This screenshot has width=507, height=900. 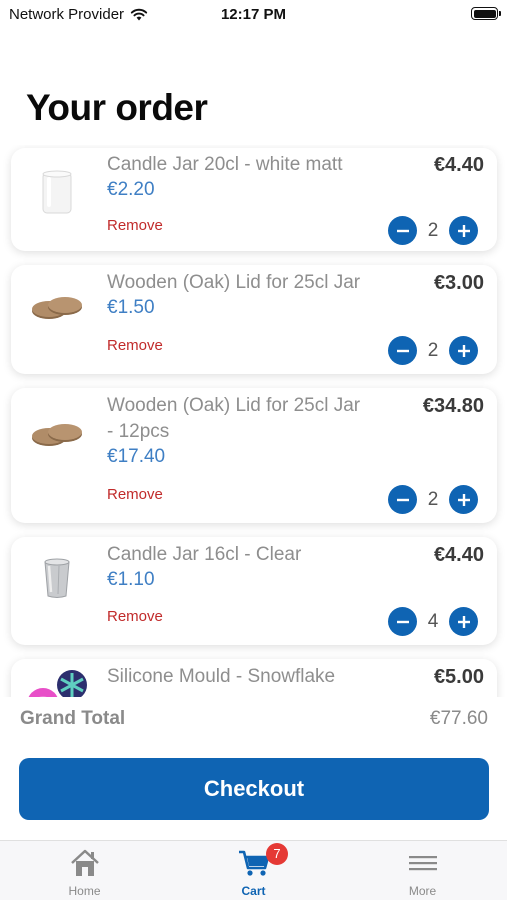 What do you see at coordinates (234, 282) in the screenshot?
I see `item-name: Wooden (Oak) Lid for 25cl Jar` at bounding box center [234, 282].